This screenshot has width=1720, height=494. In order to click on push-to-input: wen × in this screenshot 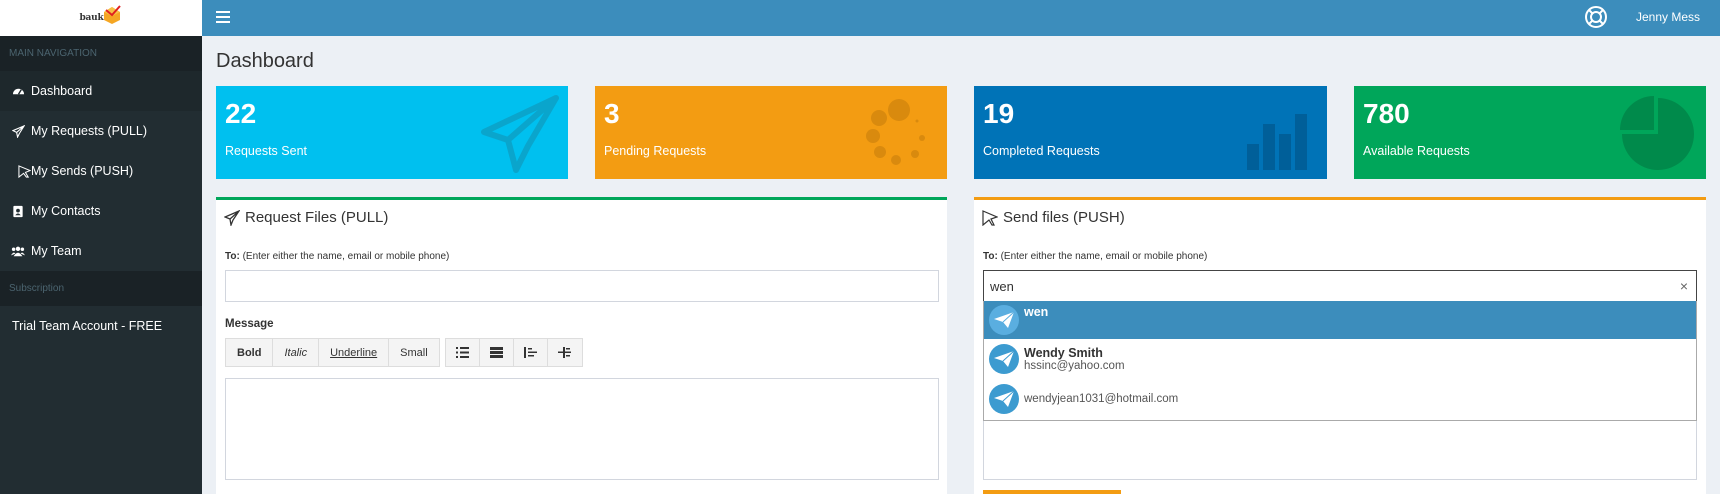, I will do `click(1340, 286)`.